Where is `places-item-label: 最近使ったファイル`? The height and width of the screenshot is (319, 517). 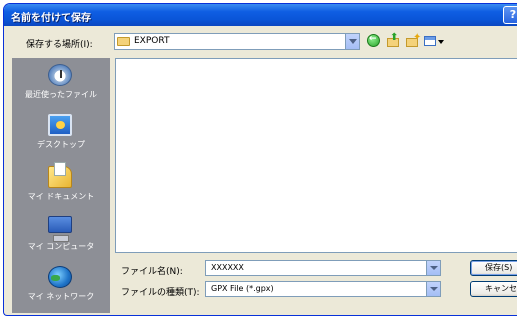 places-item-label: 最近使ったファイル is located at coordinates (61, 94).